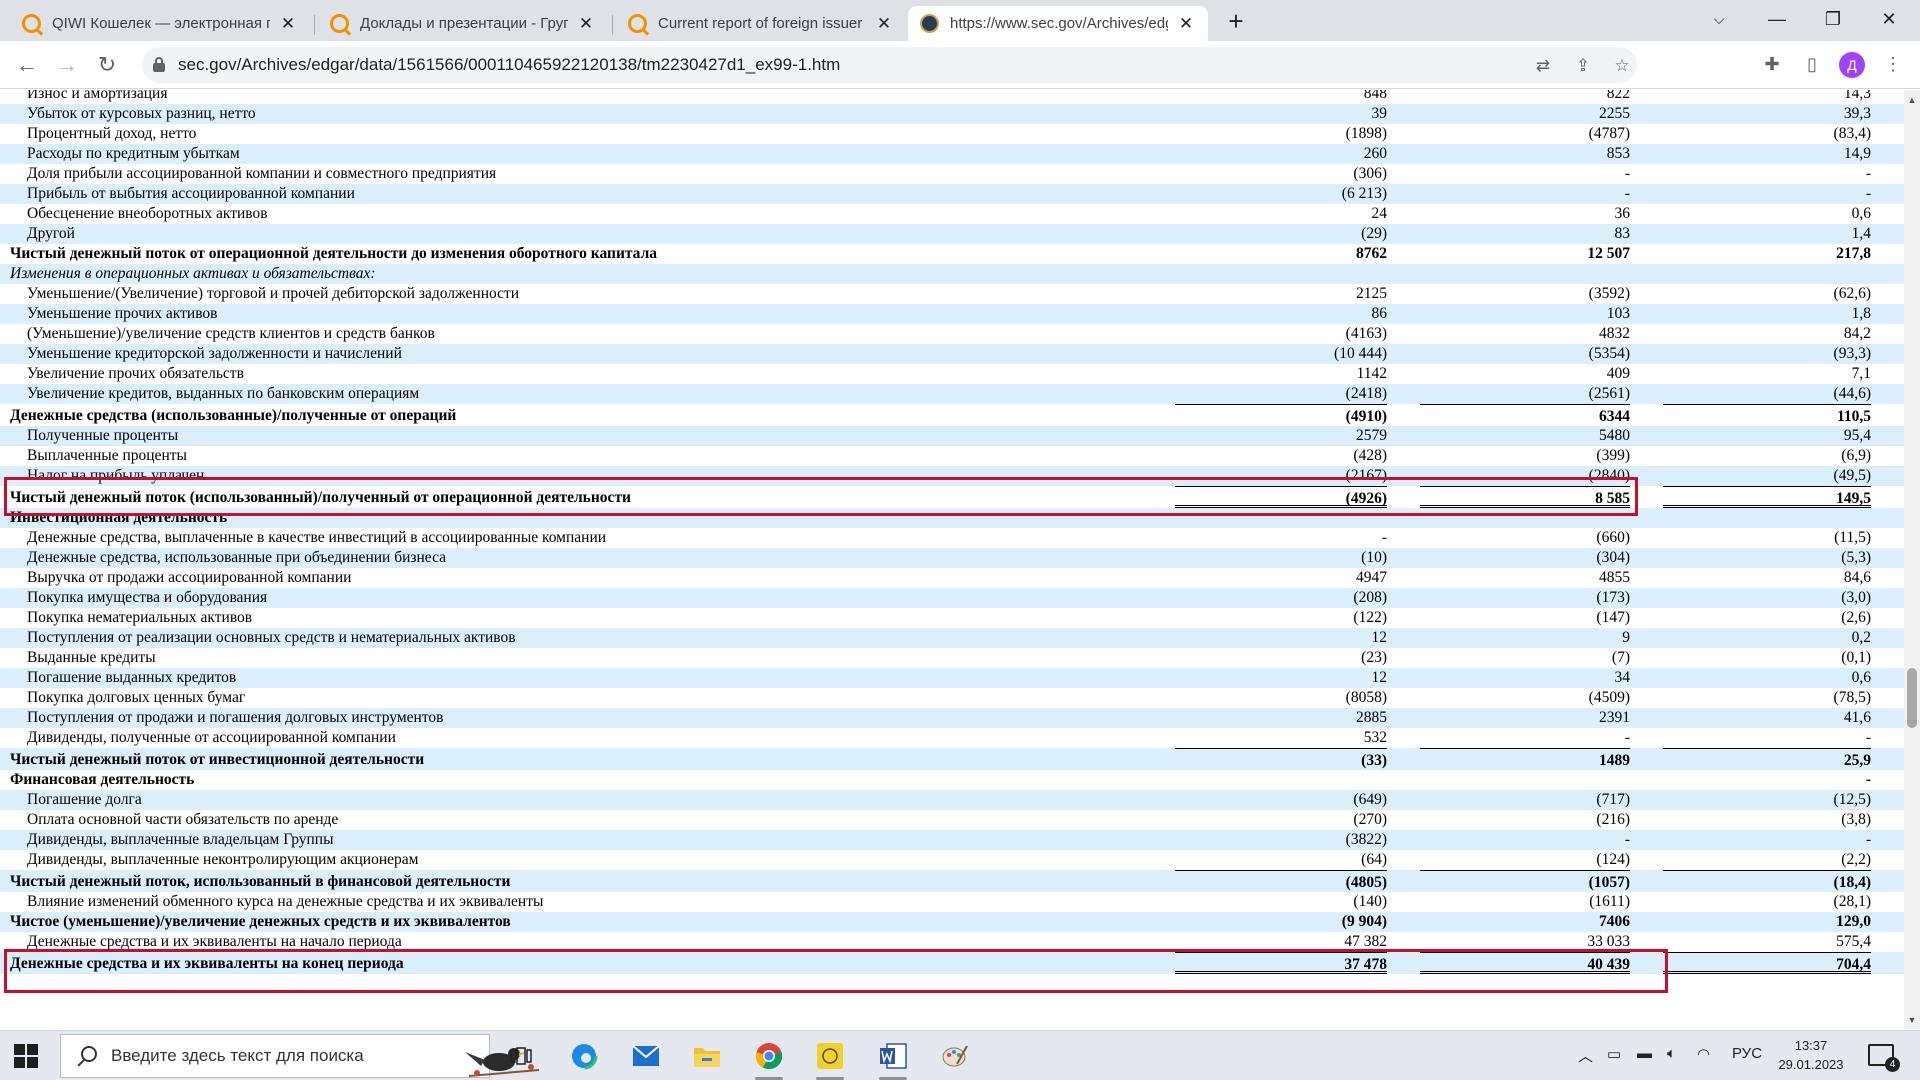  Describe the element at coordinates (1281, 497) in the screenshot. I see `value-cell-1: (4926)` at that location.